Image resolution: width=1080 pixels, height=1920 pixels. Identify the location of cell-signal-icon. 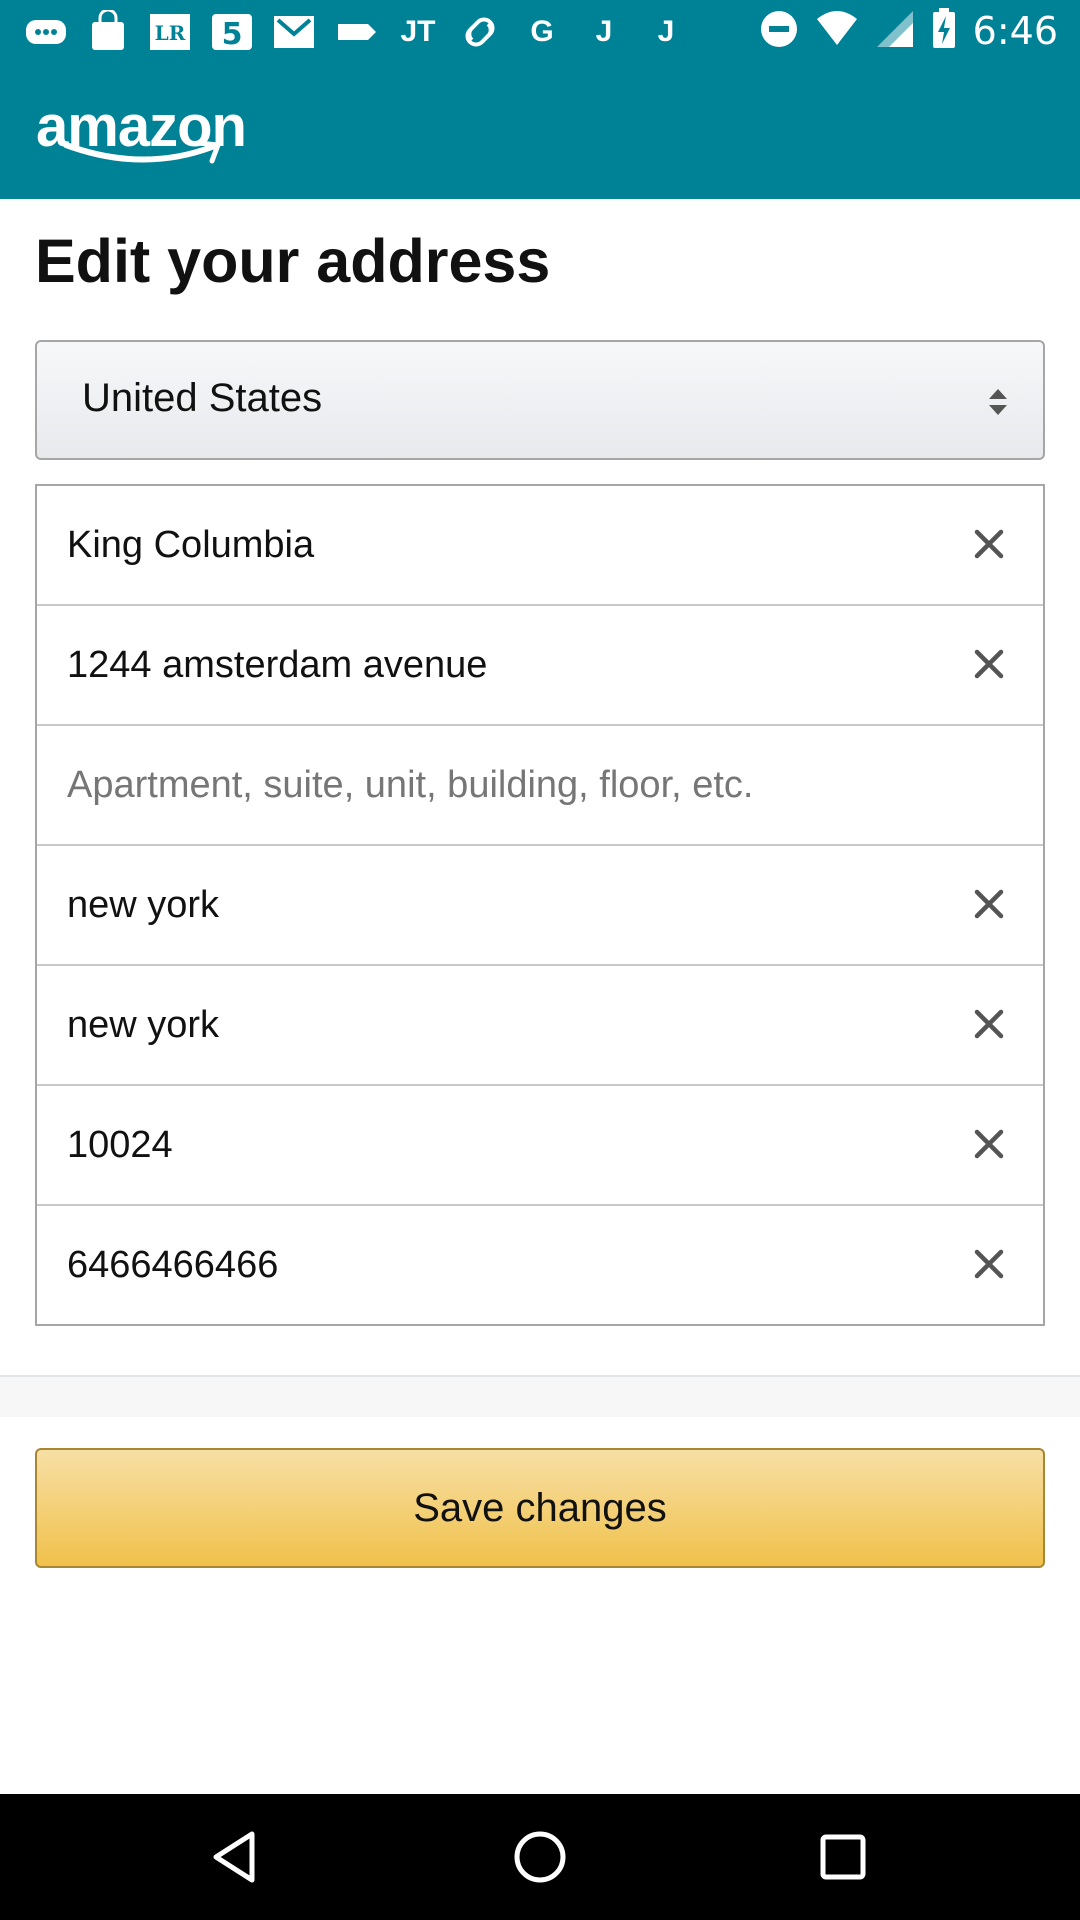
(895, 31).